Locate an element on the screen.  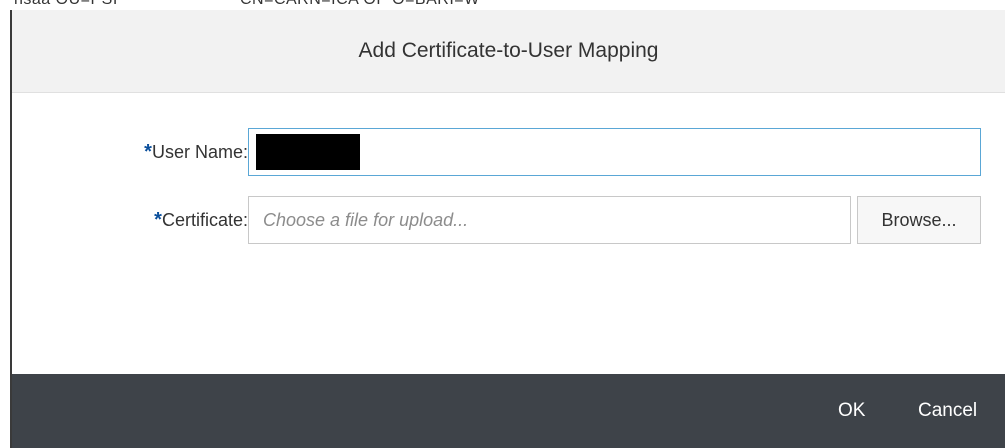
background-text-left: nsaa OU=PSI is located at coordinates (66, 4).